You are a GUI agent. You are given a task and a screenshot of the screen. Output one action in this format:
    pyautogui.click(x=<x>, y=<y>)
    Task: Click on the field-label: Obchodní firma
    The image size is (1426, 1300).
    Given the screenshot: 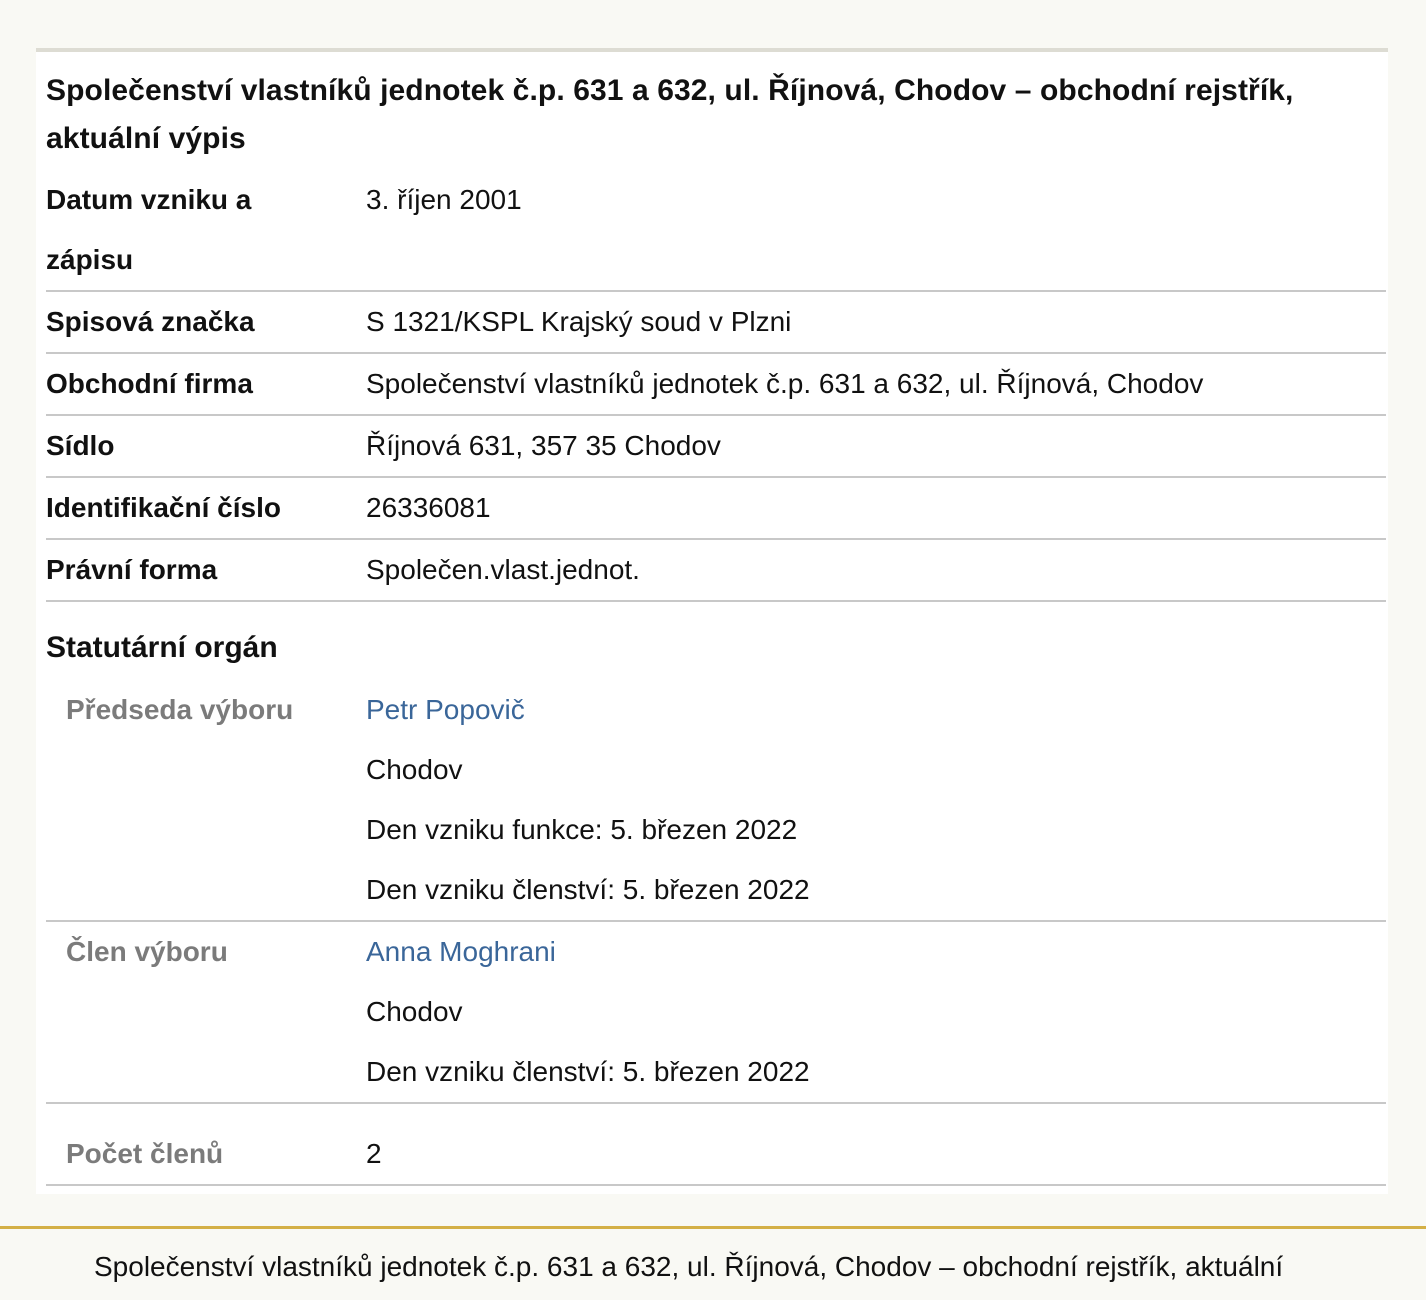 What is the action you would take?
    pyautogui.click(x=149, y=383)
    